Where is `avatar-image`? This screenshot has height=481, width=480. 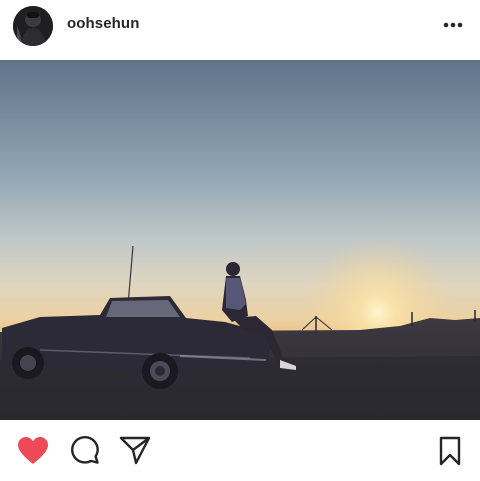 avatar-image is located at coordinates (33, 26).